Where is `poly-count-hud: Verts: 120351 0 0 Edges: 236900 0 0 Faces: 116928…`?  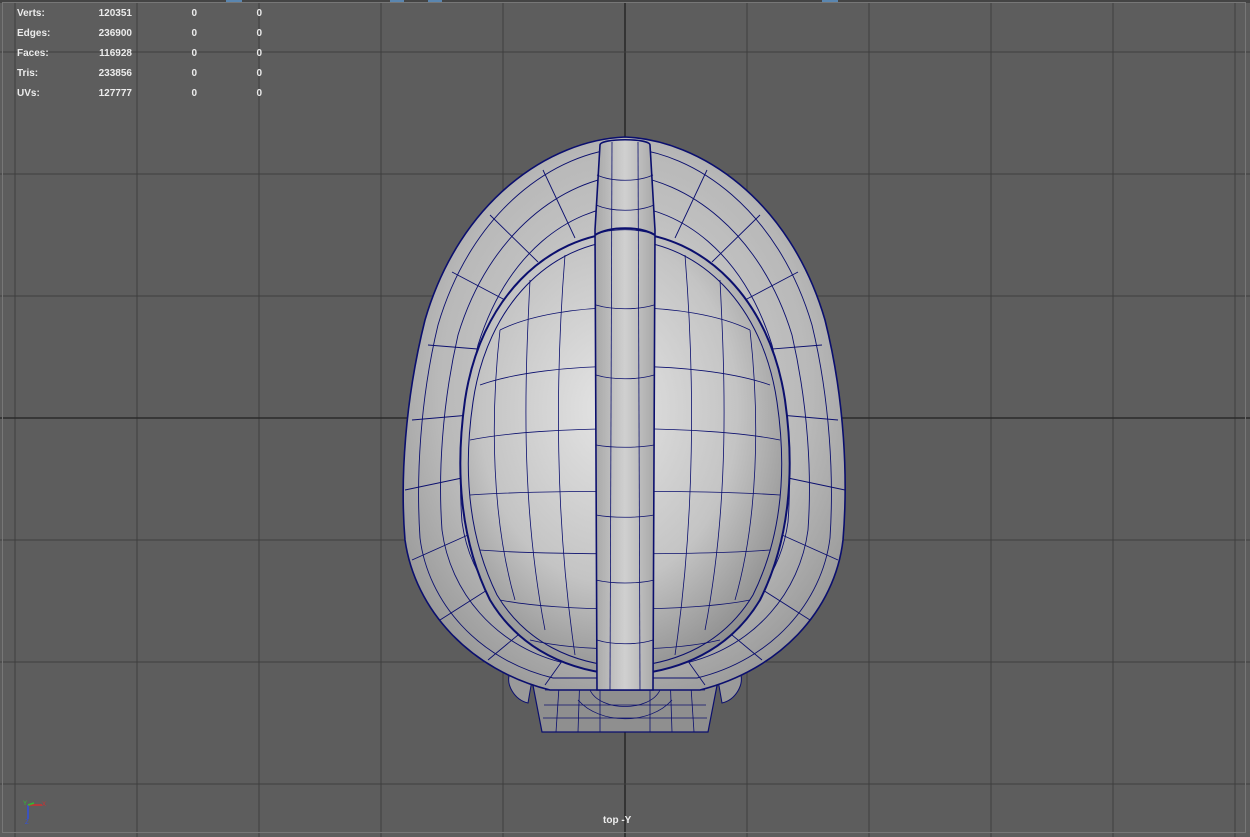 poly-count-hud: Verts: 120351 0 0 Edges: 236900 0 0 Faces: 116928… is located at coordinates (147, 54).